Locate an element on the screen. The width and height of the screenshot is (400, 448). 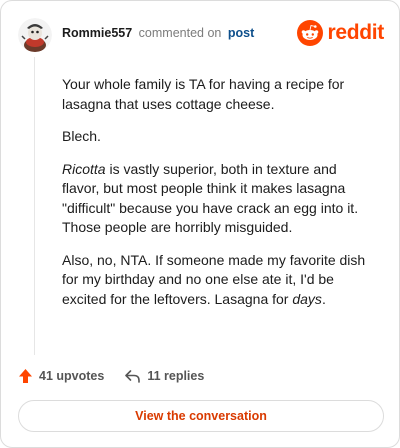
comment-header: Rommie557 commented on post reddit is located at coordinates (201, 35).